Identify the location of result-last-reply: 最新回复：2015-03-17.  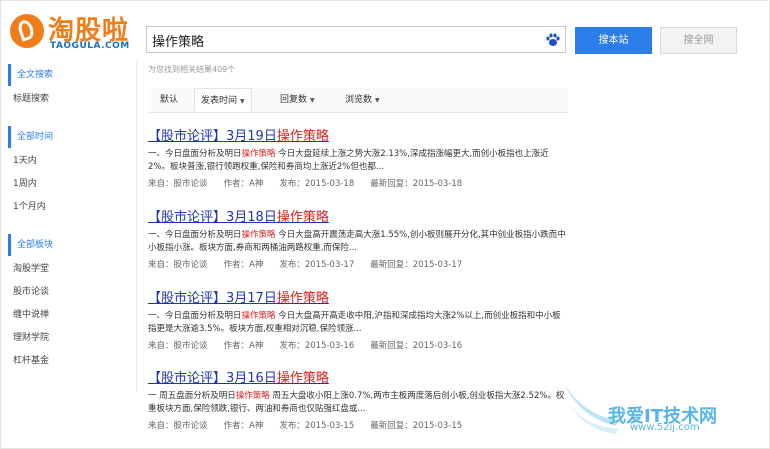
(416, 265).